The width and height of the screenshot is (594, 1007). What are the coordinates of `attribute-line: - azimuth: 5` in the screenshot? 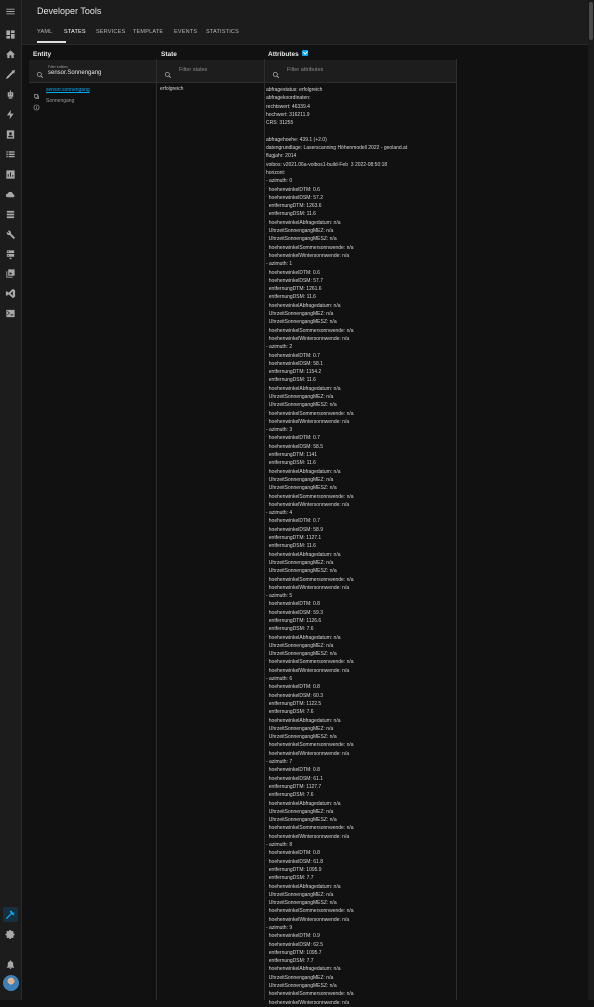 It's located at (279, 596).